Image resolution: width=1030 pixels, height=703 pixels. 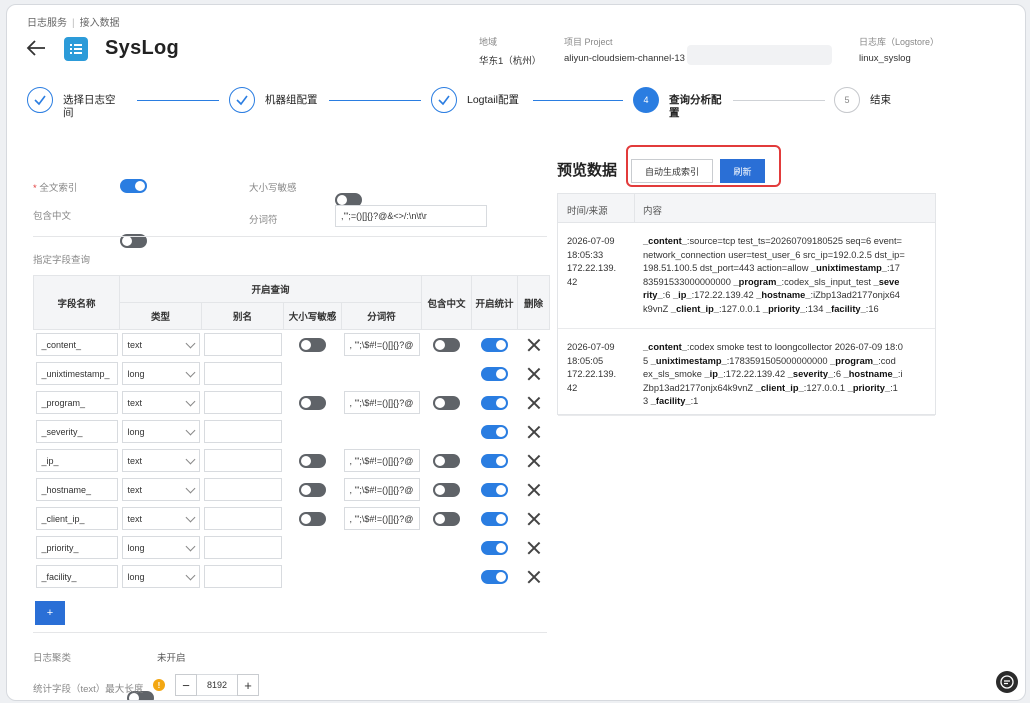 What do you see at coordinates (36, 48) in the screenshot?
I see `back-arrow-icon` at bounding box center [36, 48].